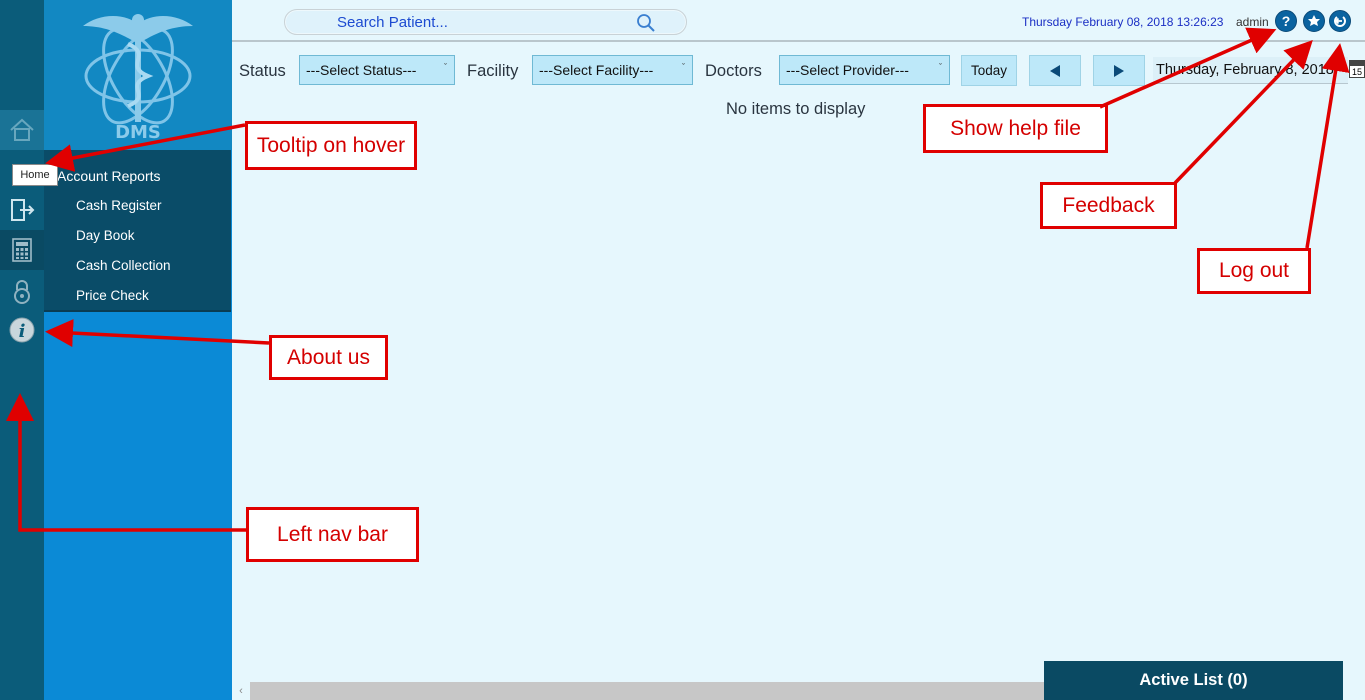  I want to click on svg-text: i, so click(22, 331).